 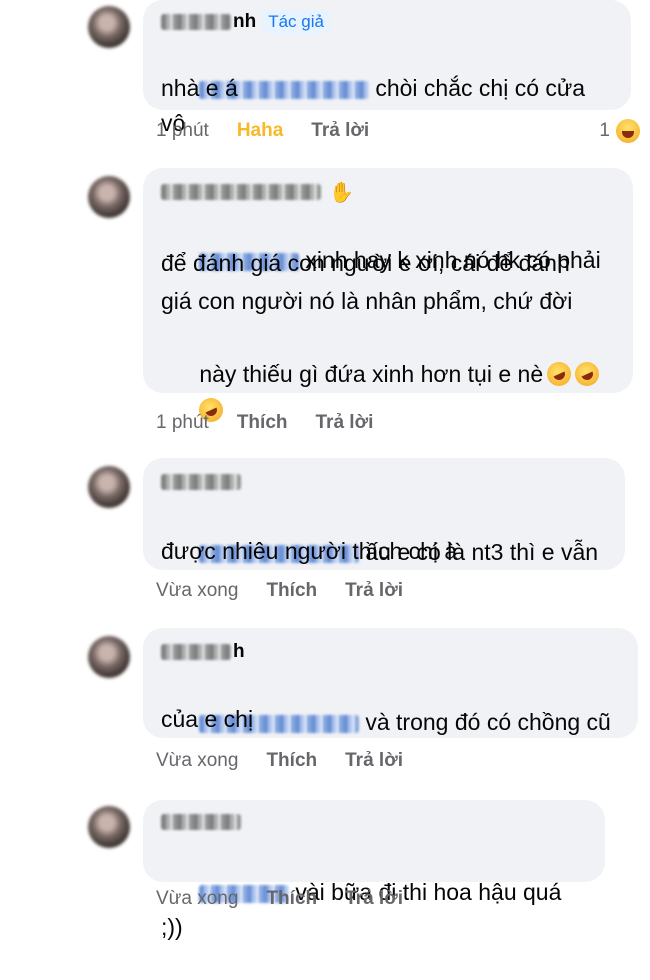 I want to click on reaction-count: 1, so click(x=619, y=131).